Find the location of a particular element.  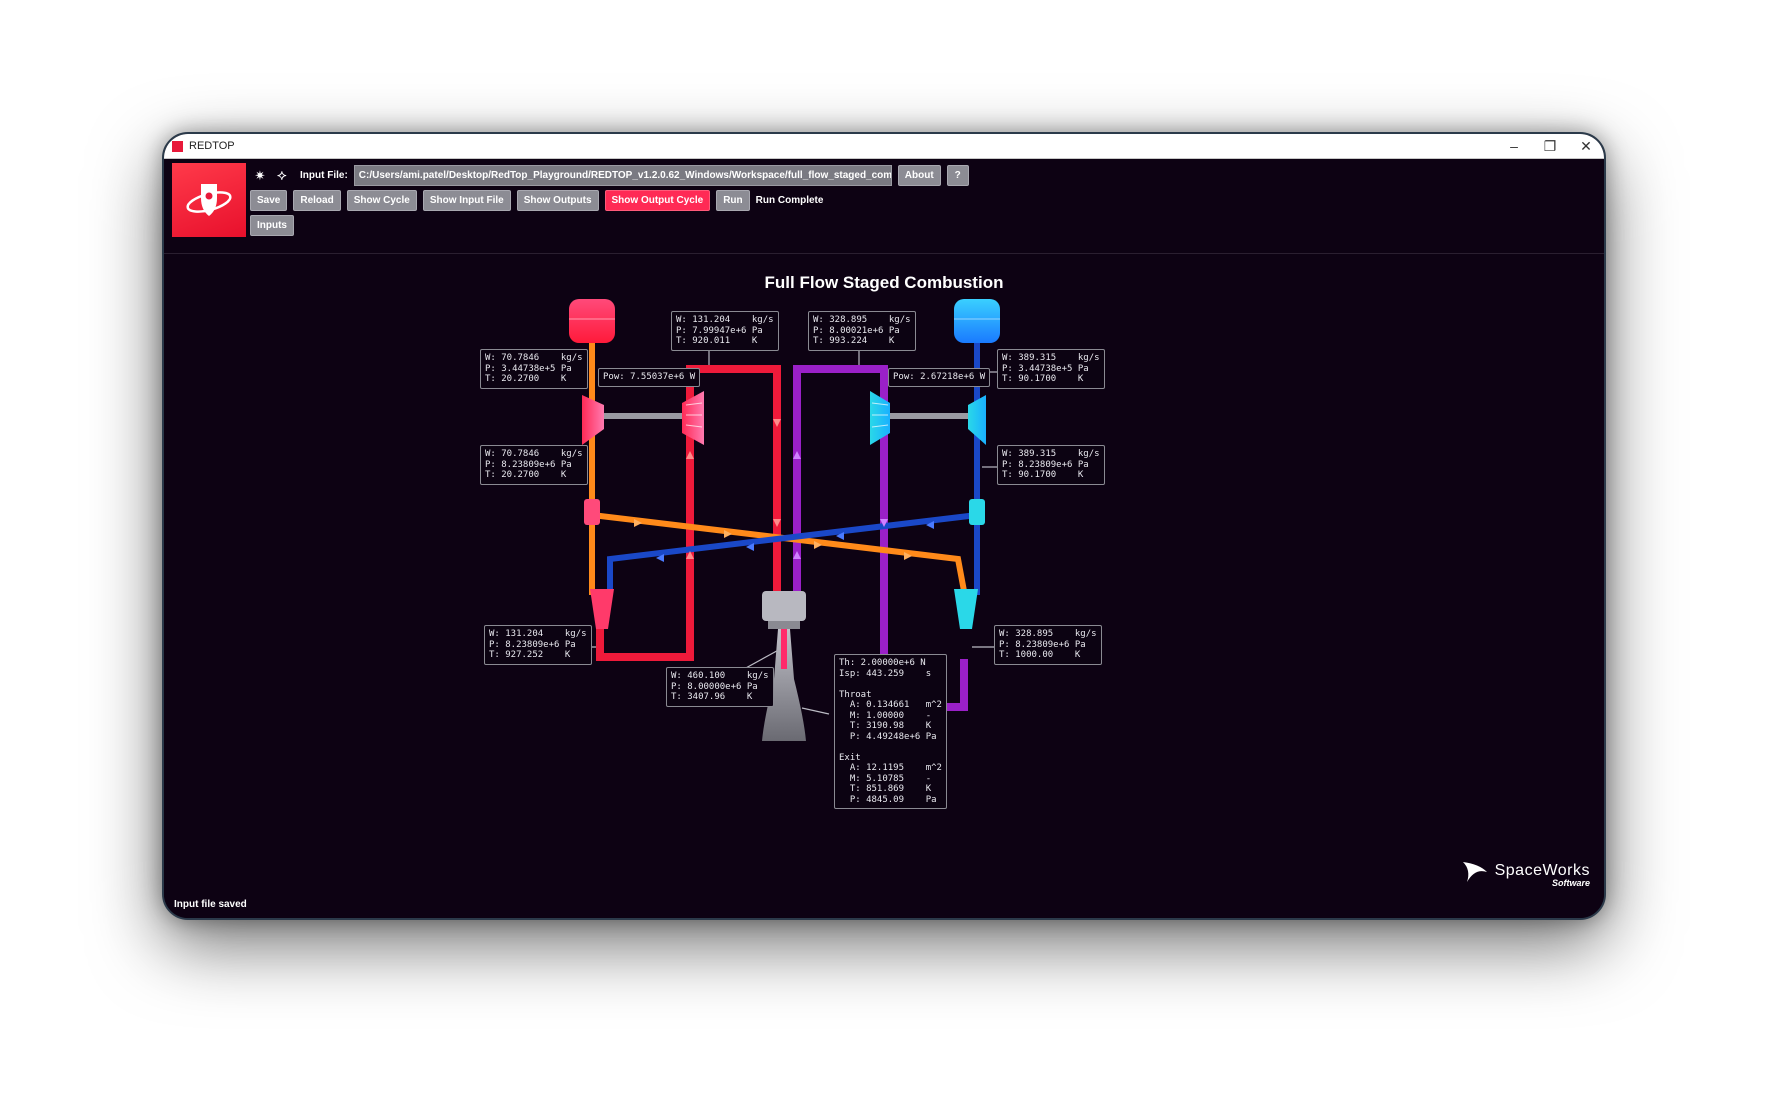

oxidizer-shaft-power-label: Pow: 2.67218e+6 W is located at coordinates (939, 377).